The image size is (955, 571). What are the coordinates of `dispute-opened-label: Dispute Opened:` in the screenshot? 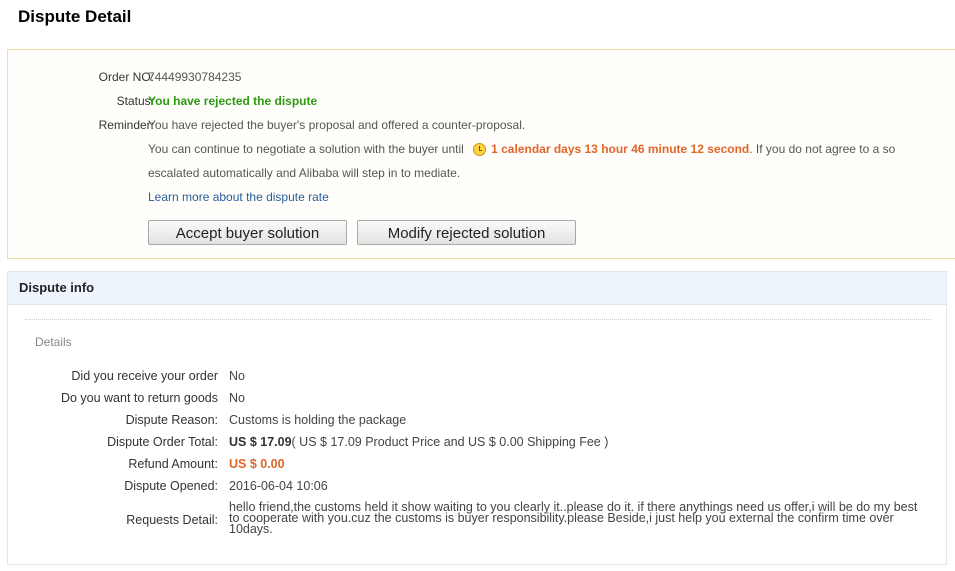 It's located at (171, 486).